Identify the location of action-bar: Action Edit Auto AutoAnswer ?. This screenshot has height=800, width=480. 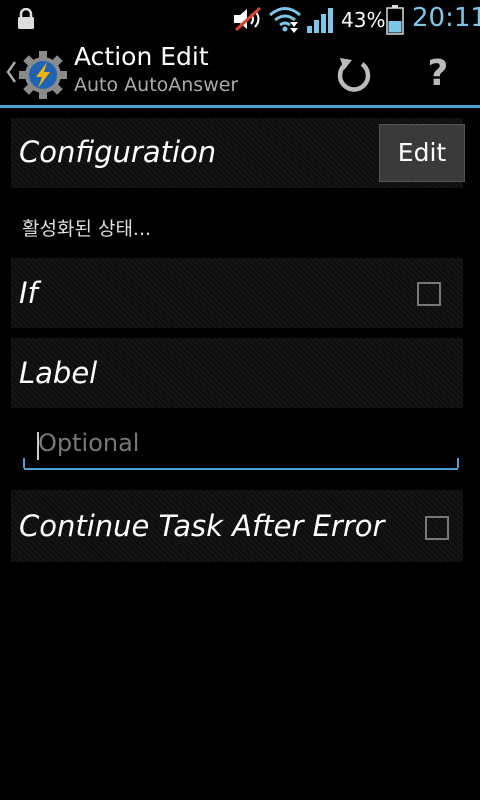
(240, 72).